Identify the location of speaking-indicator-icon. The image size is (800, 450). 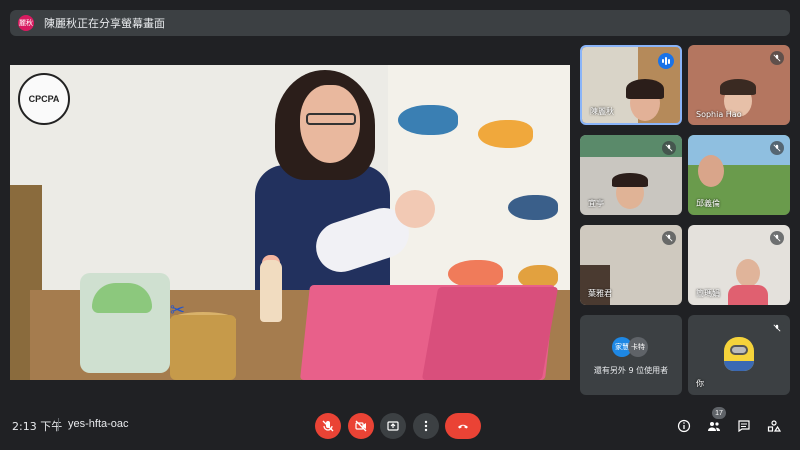
(666, 61).